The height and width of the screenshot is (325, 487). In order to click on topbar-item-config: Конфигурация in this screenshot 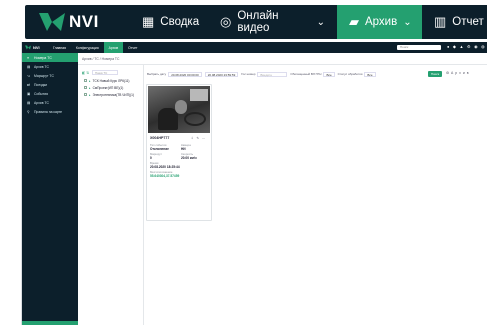, I will do `click(87, 47)`.